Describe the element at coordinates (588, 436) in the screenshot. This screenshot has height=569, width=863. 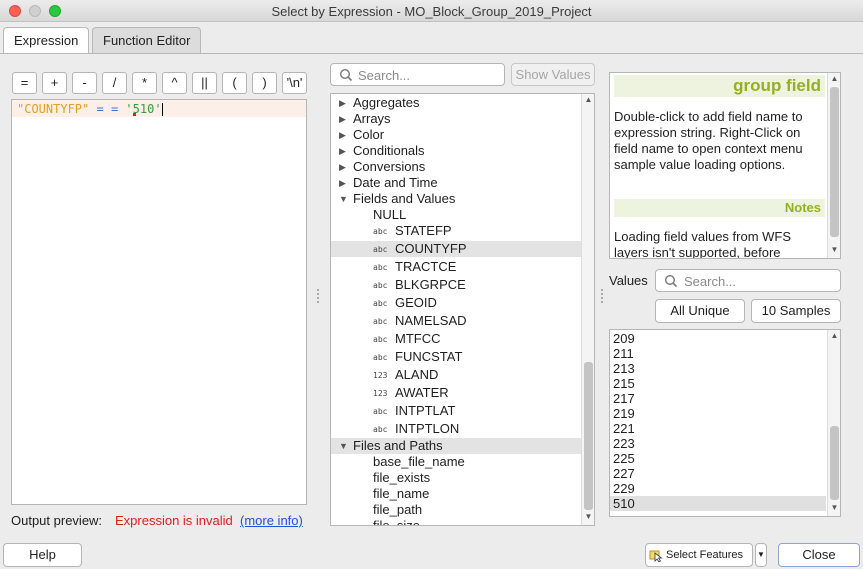
I see `tree-scroll-thumb` at that location.